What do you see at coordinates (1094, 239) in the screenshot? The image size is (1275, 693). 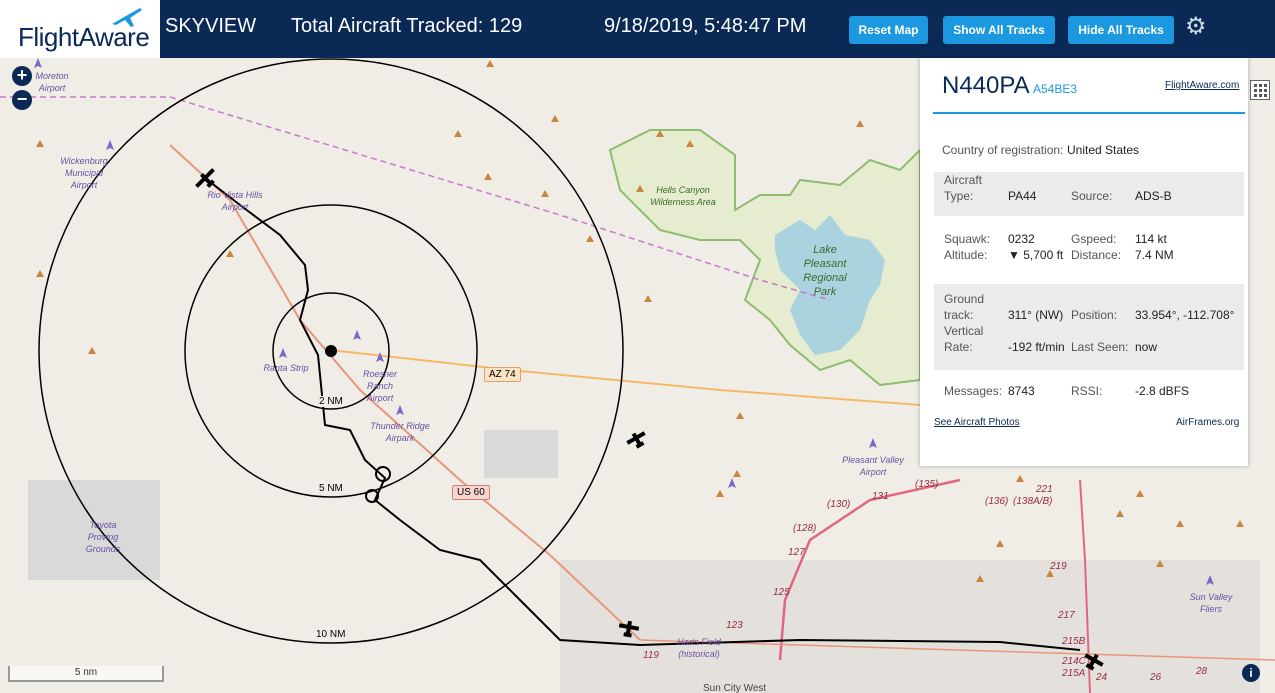 I see `gspeed-label: Gspeed:` at bounding box center [1094, 239].